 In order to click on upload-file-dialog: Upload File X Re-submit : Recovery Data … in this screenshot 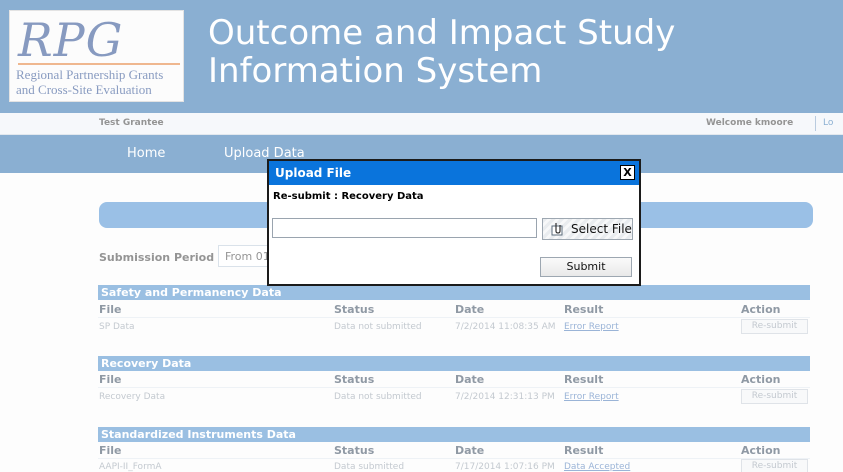, I will do `click(454, 222)`.